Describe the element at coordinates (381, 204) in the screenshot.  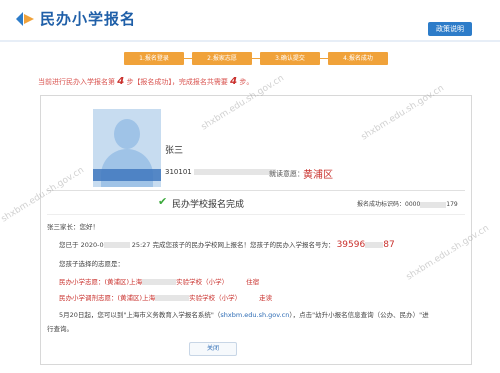
I see `success-code-label: 报名成功标识码：` at that location.